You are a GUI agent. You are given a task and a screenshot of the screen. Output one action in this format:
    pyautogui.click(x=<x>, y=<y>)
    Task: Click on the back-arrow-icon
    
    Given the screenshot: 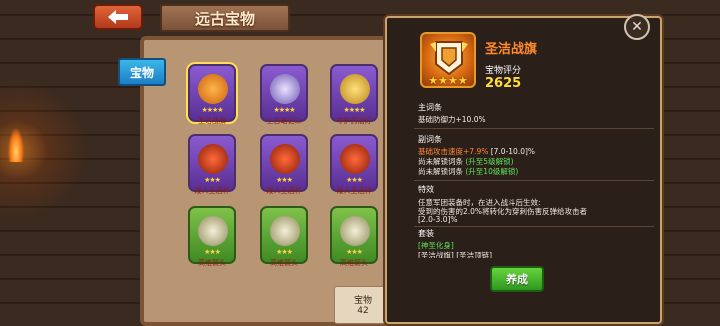 What is the action you would take?
    pyautogui.click(x=118, y=17)
    